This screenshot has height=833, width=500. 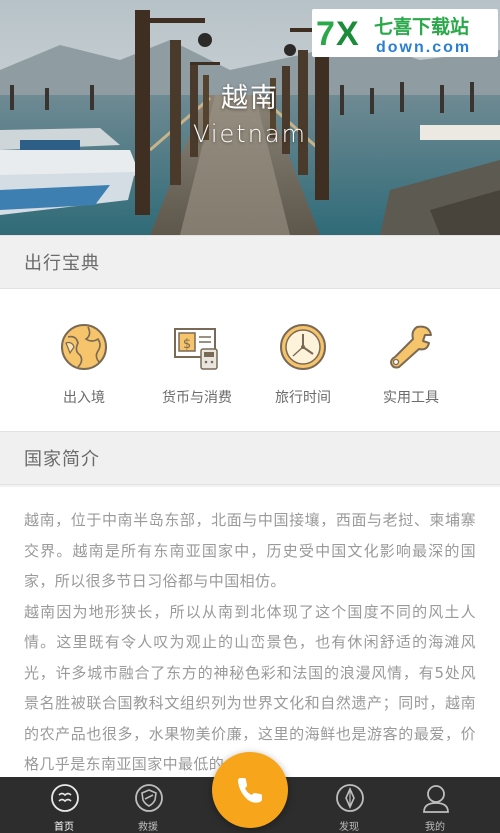 I want to click on currency-icon: $, so click(x=196, y=349).